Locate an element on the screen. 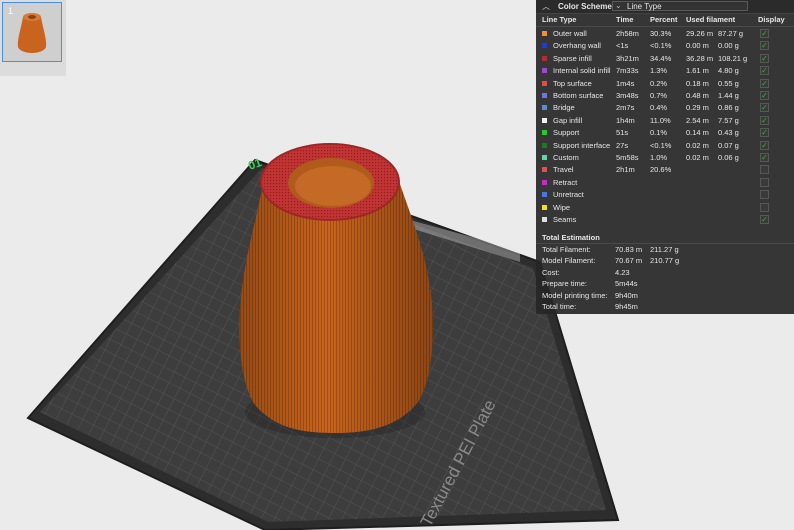 The width and height of the screenshot is (794, 530). line-type-time: 3m48s is located at coordinates (627, 95).